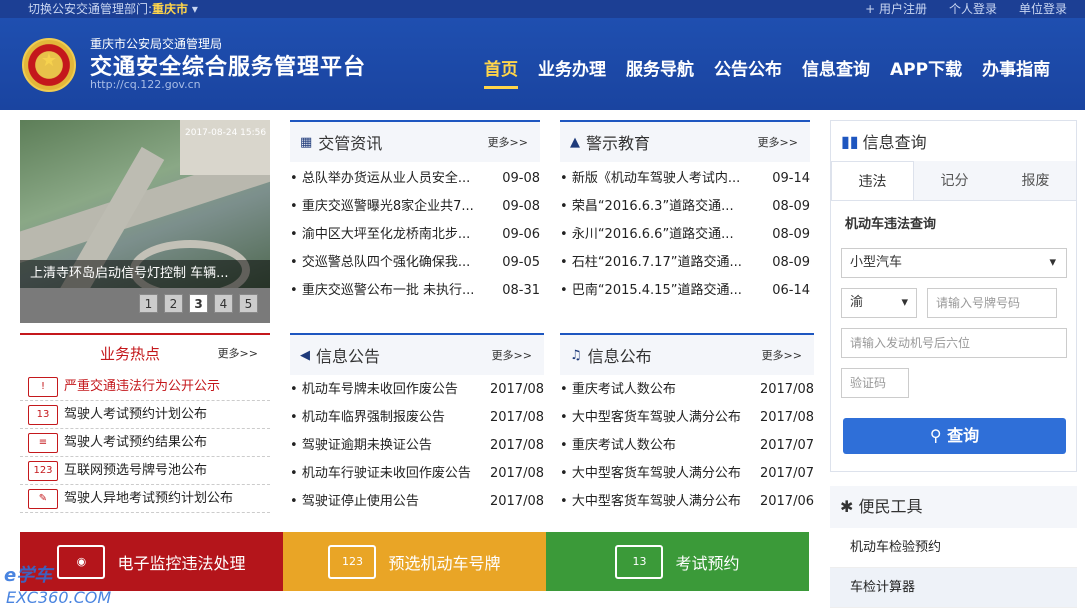 This screenshot has width=1085, height=611. Describe the element at coordinates (417, 474) in the screenshot. I see `list-item: 机动车行驶证未收回作废公告 2017/08` at that location.